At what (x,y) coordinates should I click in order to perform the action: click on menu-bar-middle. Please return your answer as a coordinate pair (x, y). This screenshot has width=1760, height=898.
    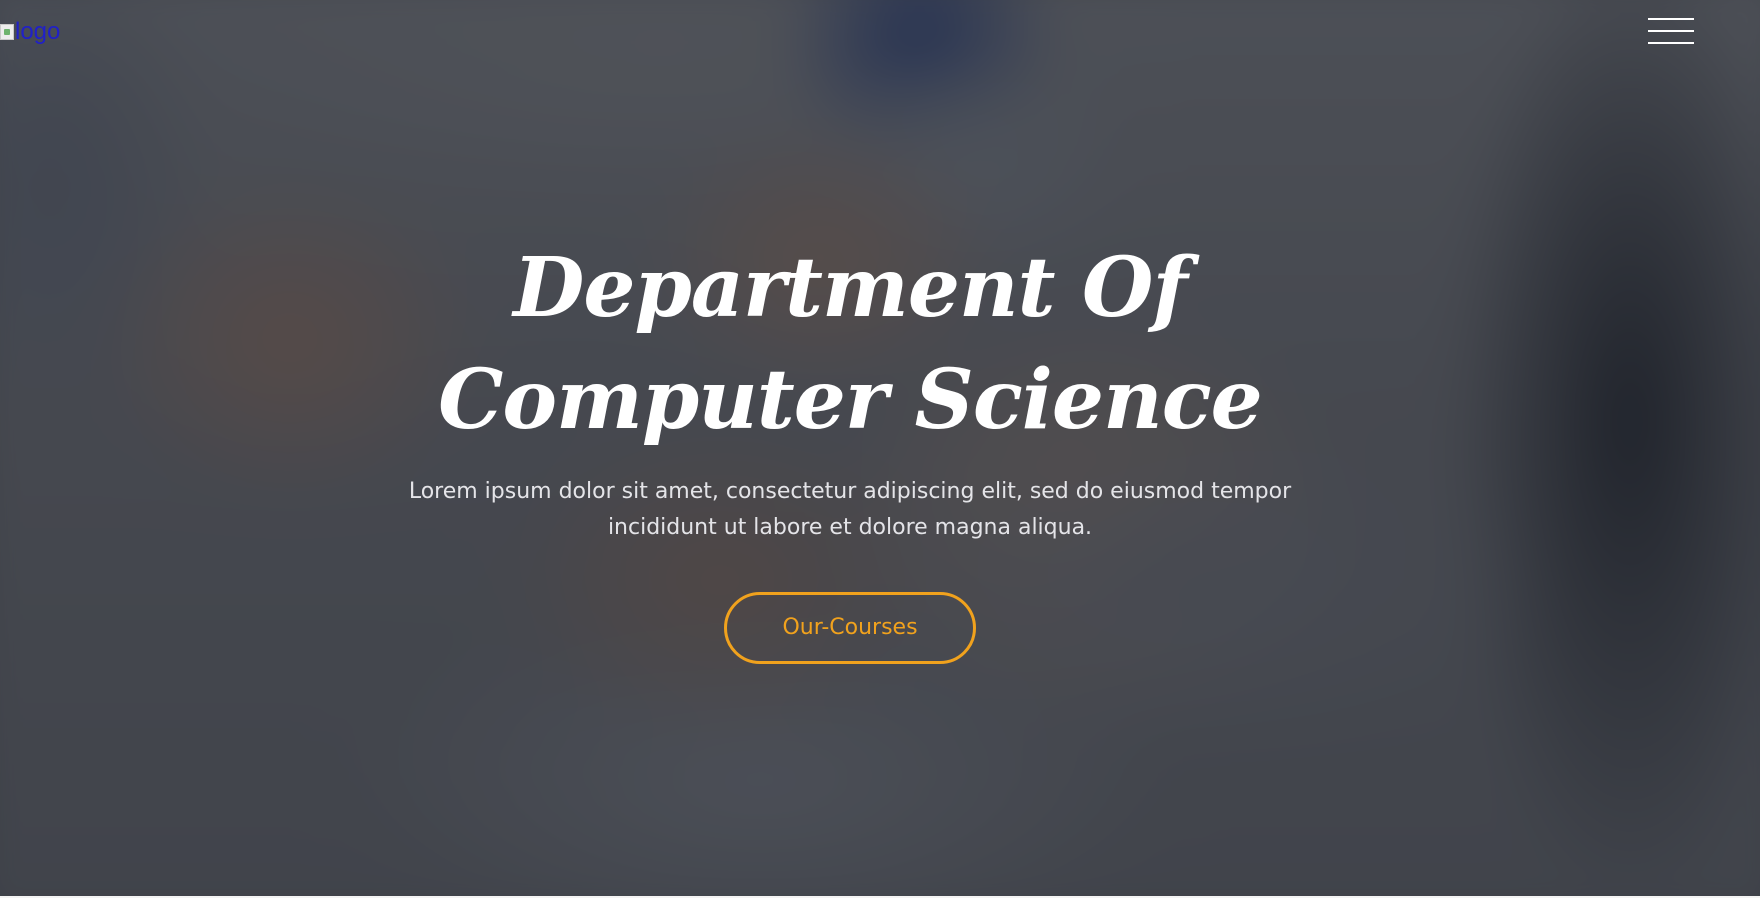
    Looking at the image, I should click on (1671, 31).